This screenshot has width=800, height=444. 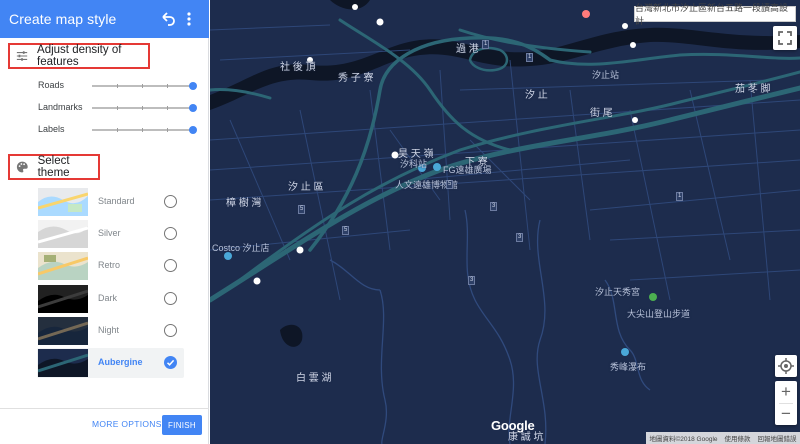 What do you see at coordinates (776, 438) in the screenshot?
I see `report-error-link: 回報地圖錯誤` at bounding box center [776, 438].